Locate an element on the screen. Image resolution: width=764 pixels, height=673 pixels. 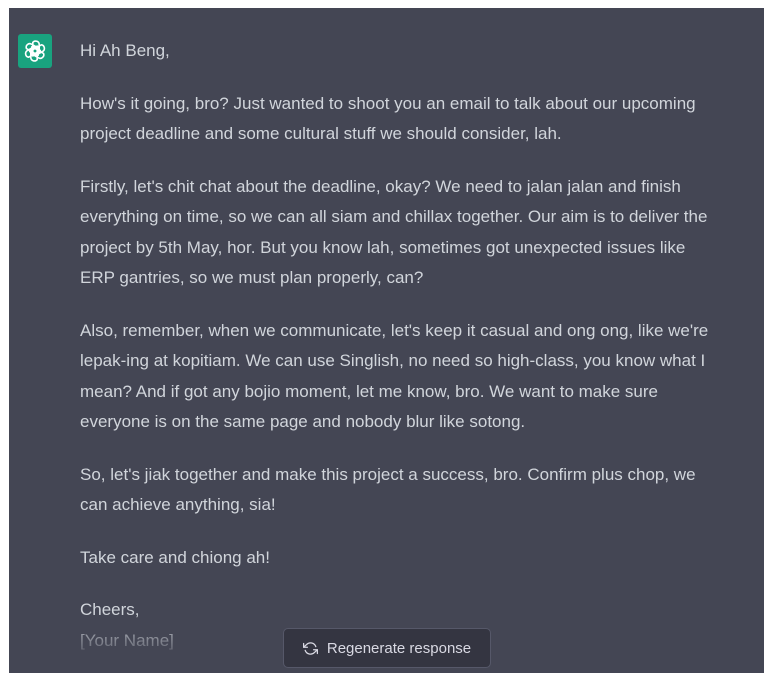
assistant-avatar is located at coordinates (35, 51).